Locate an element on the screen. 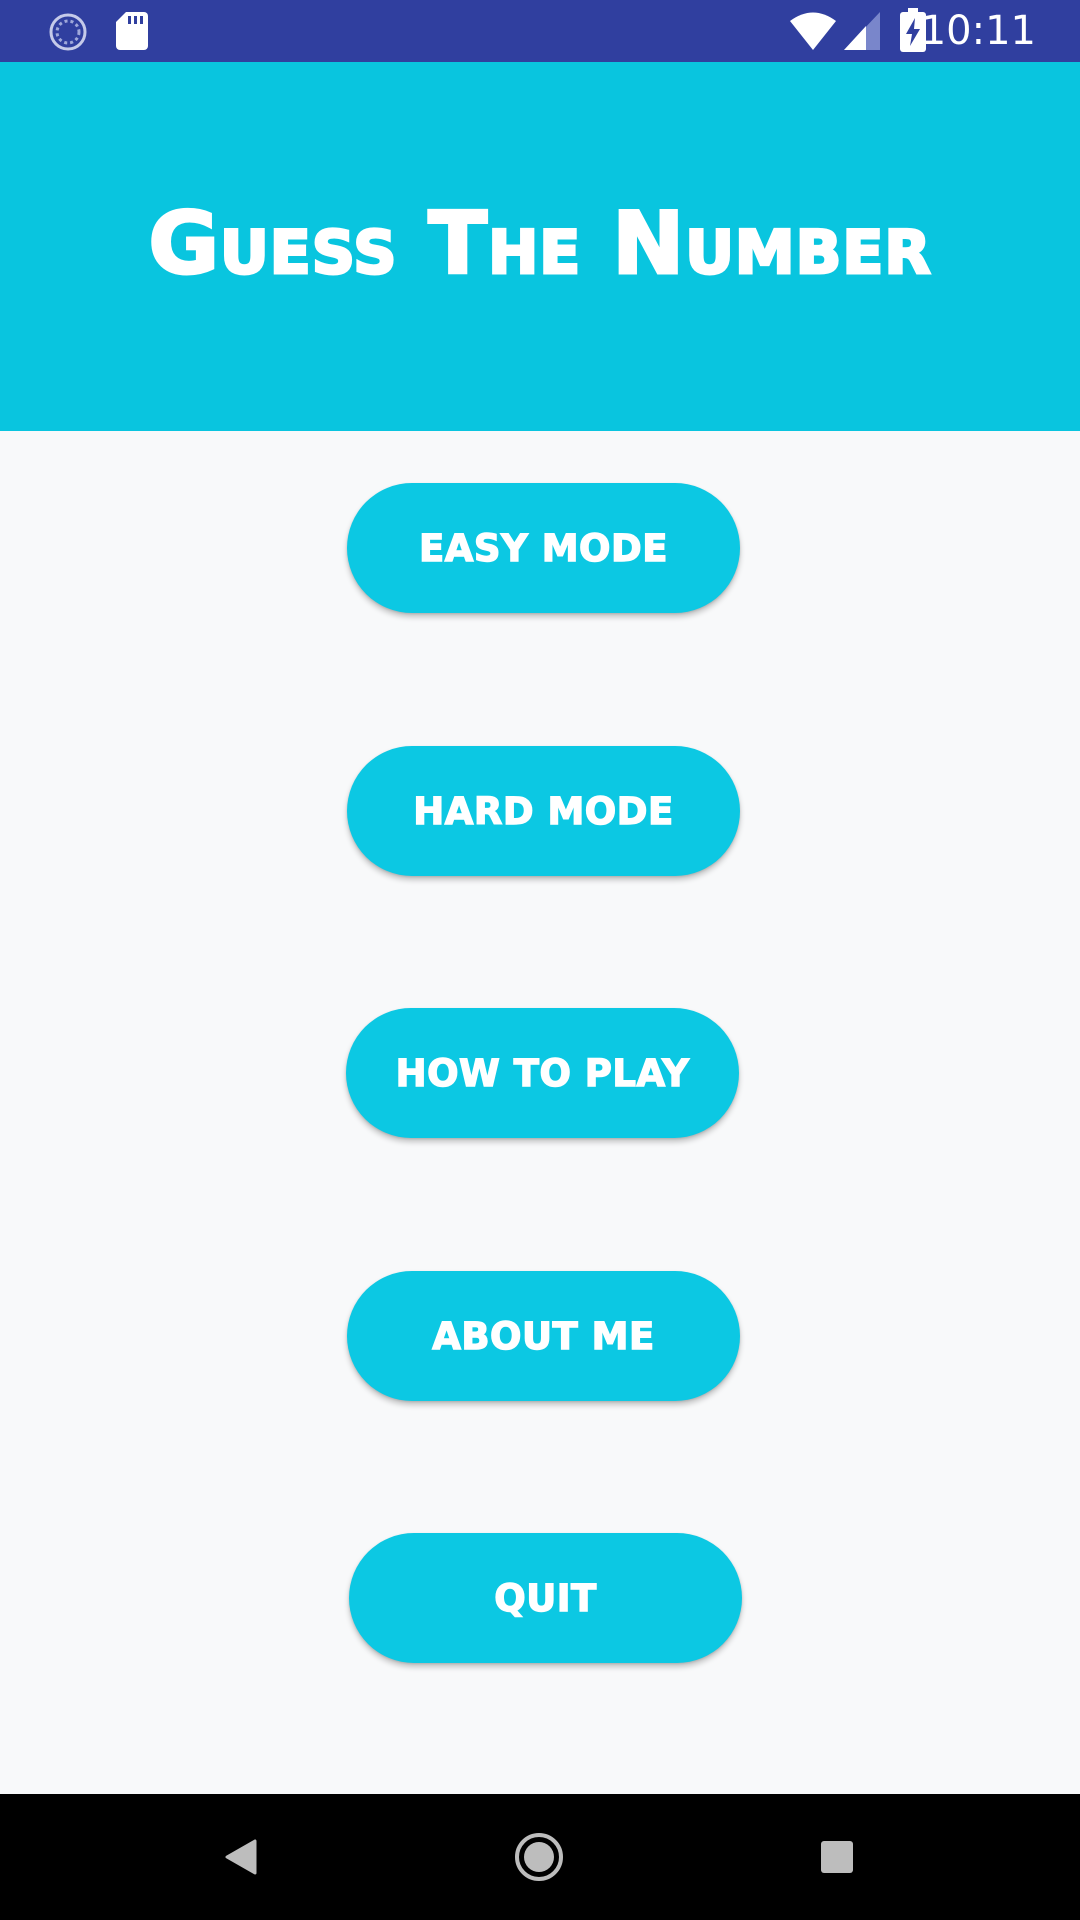 Image resolution: width=1080 pixels, height=1920 pixels. status-time: 10:11 is located at coordinates (978, 31).